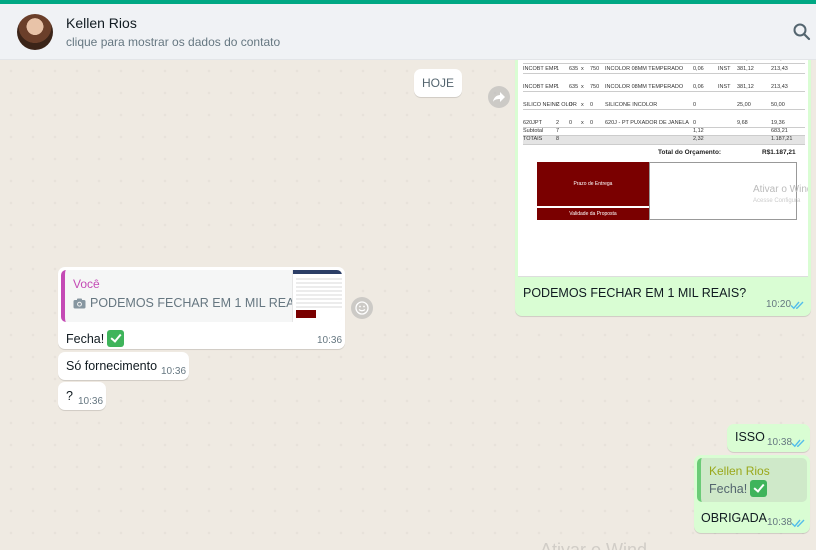 This screenshot has width=816, height=550. What do you see at coordinates (533, 139) in the screenshot?
I see `document-table-cell: TOTAIS` at bounding box center [533, 139].